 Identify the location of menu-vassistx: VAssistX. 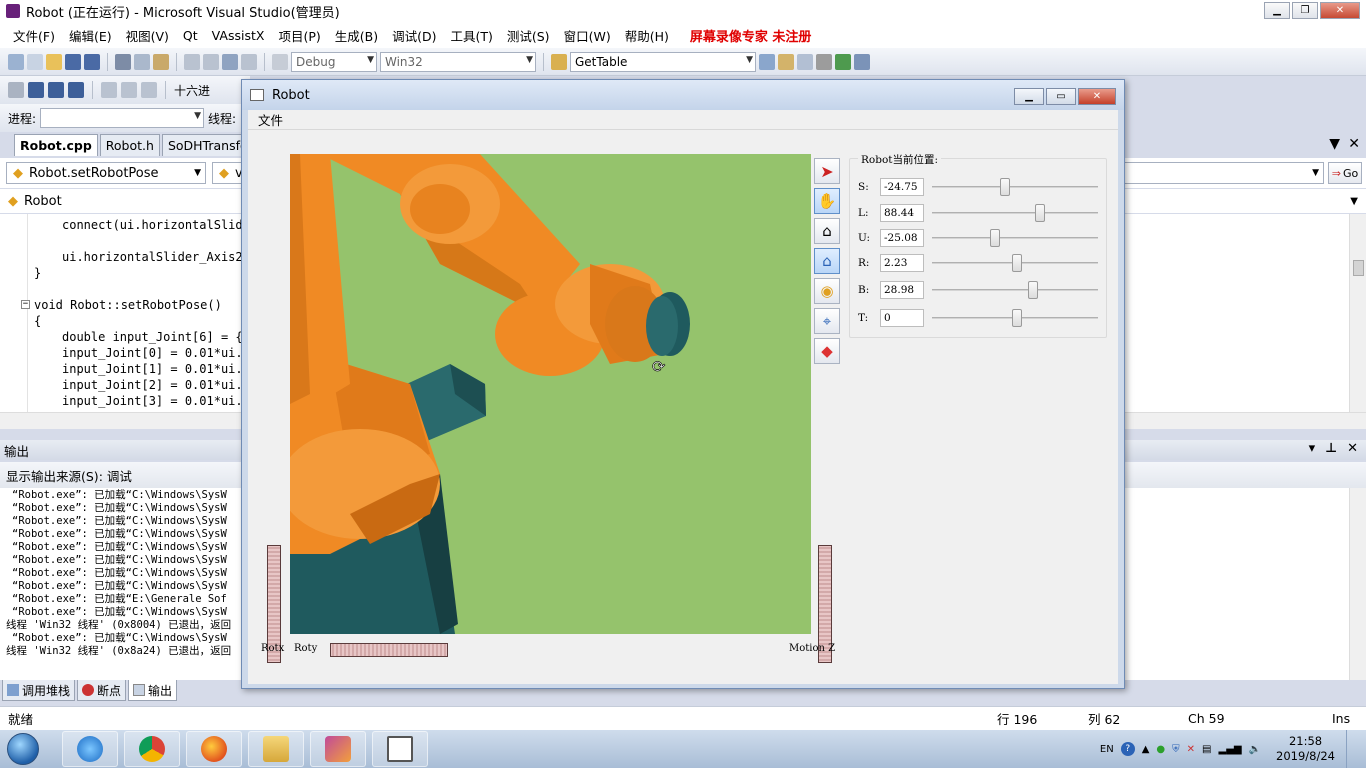
(238, 35).